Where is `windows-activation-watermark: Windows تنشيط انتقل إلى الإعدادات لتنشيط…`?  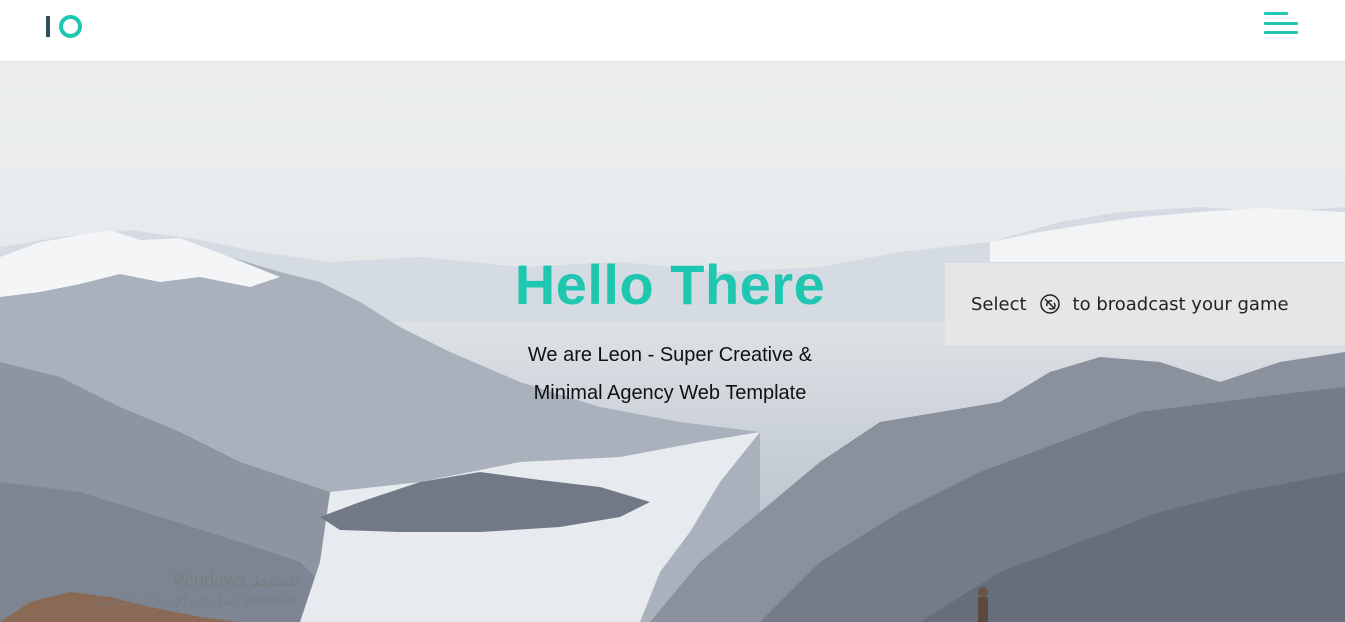 windows-activation-watermark: Windows تنشيط انتقل إلى الإعدادات لتنشيط… is located at coordinates (180, 589).